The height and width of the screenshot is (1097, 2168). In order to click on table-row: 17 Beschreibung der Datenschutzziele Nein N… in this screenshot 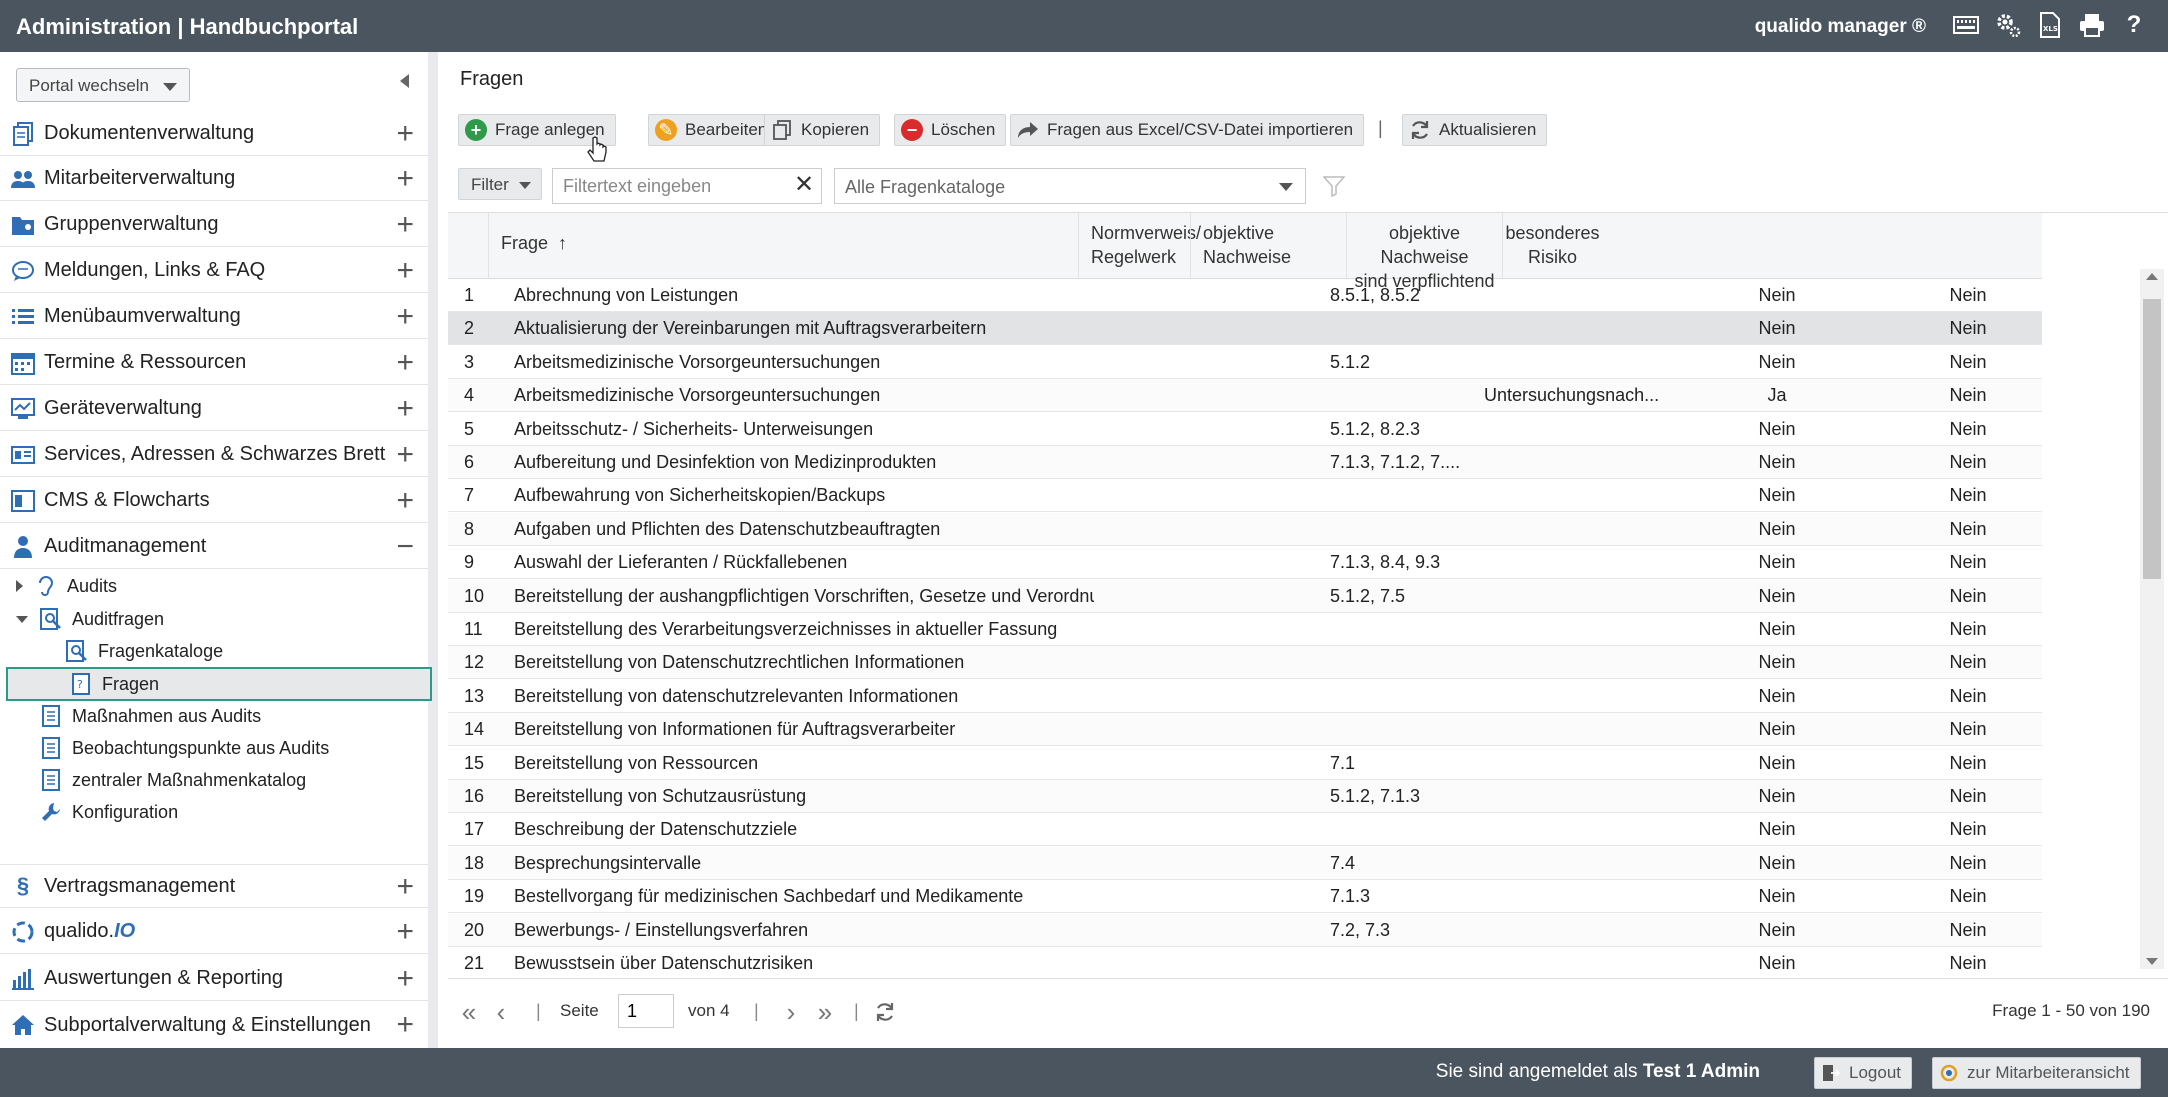, I will do `click(1245, 830)`.